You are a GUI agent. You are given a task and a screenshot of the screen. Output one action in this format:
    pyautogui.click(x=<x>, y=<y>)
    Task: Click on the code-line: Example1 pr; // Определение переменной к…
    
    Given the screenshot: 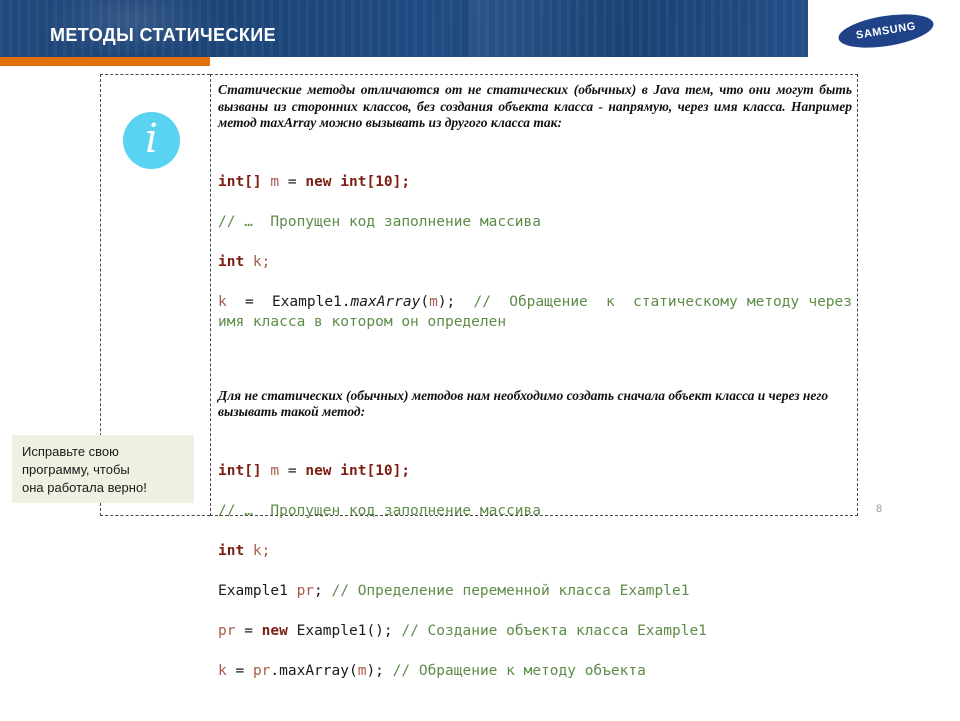 What is the action you would take?
    pyautogui.click(x=535, y=591)
    